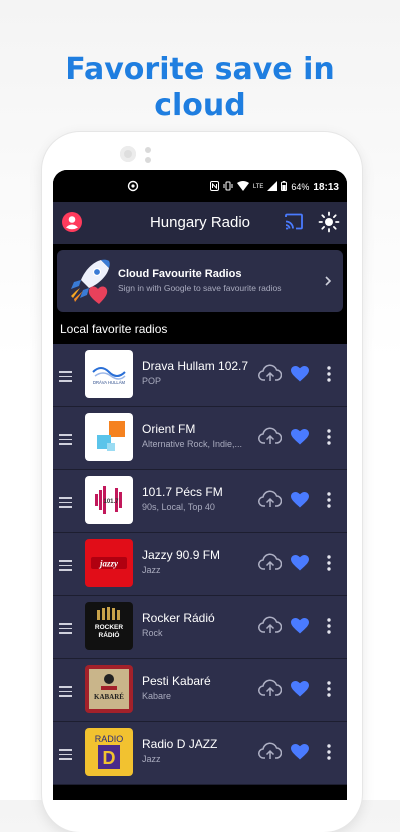  I want to click on pecs-logo-text: 101.7, so click(111, 502).